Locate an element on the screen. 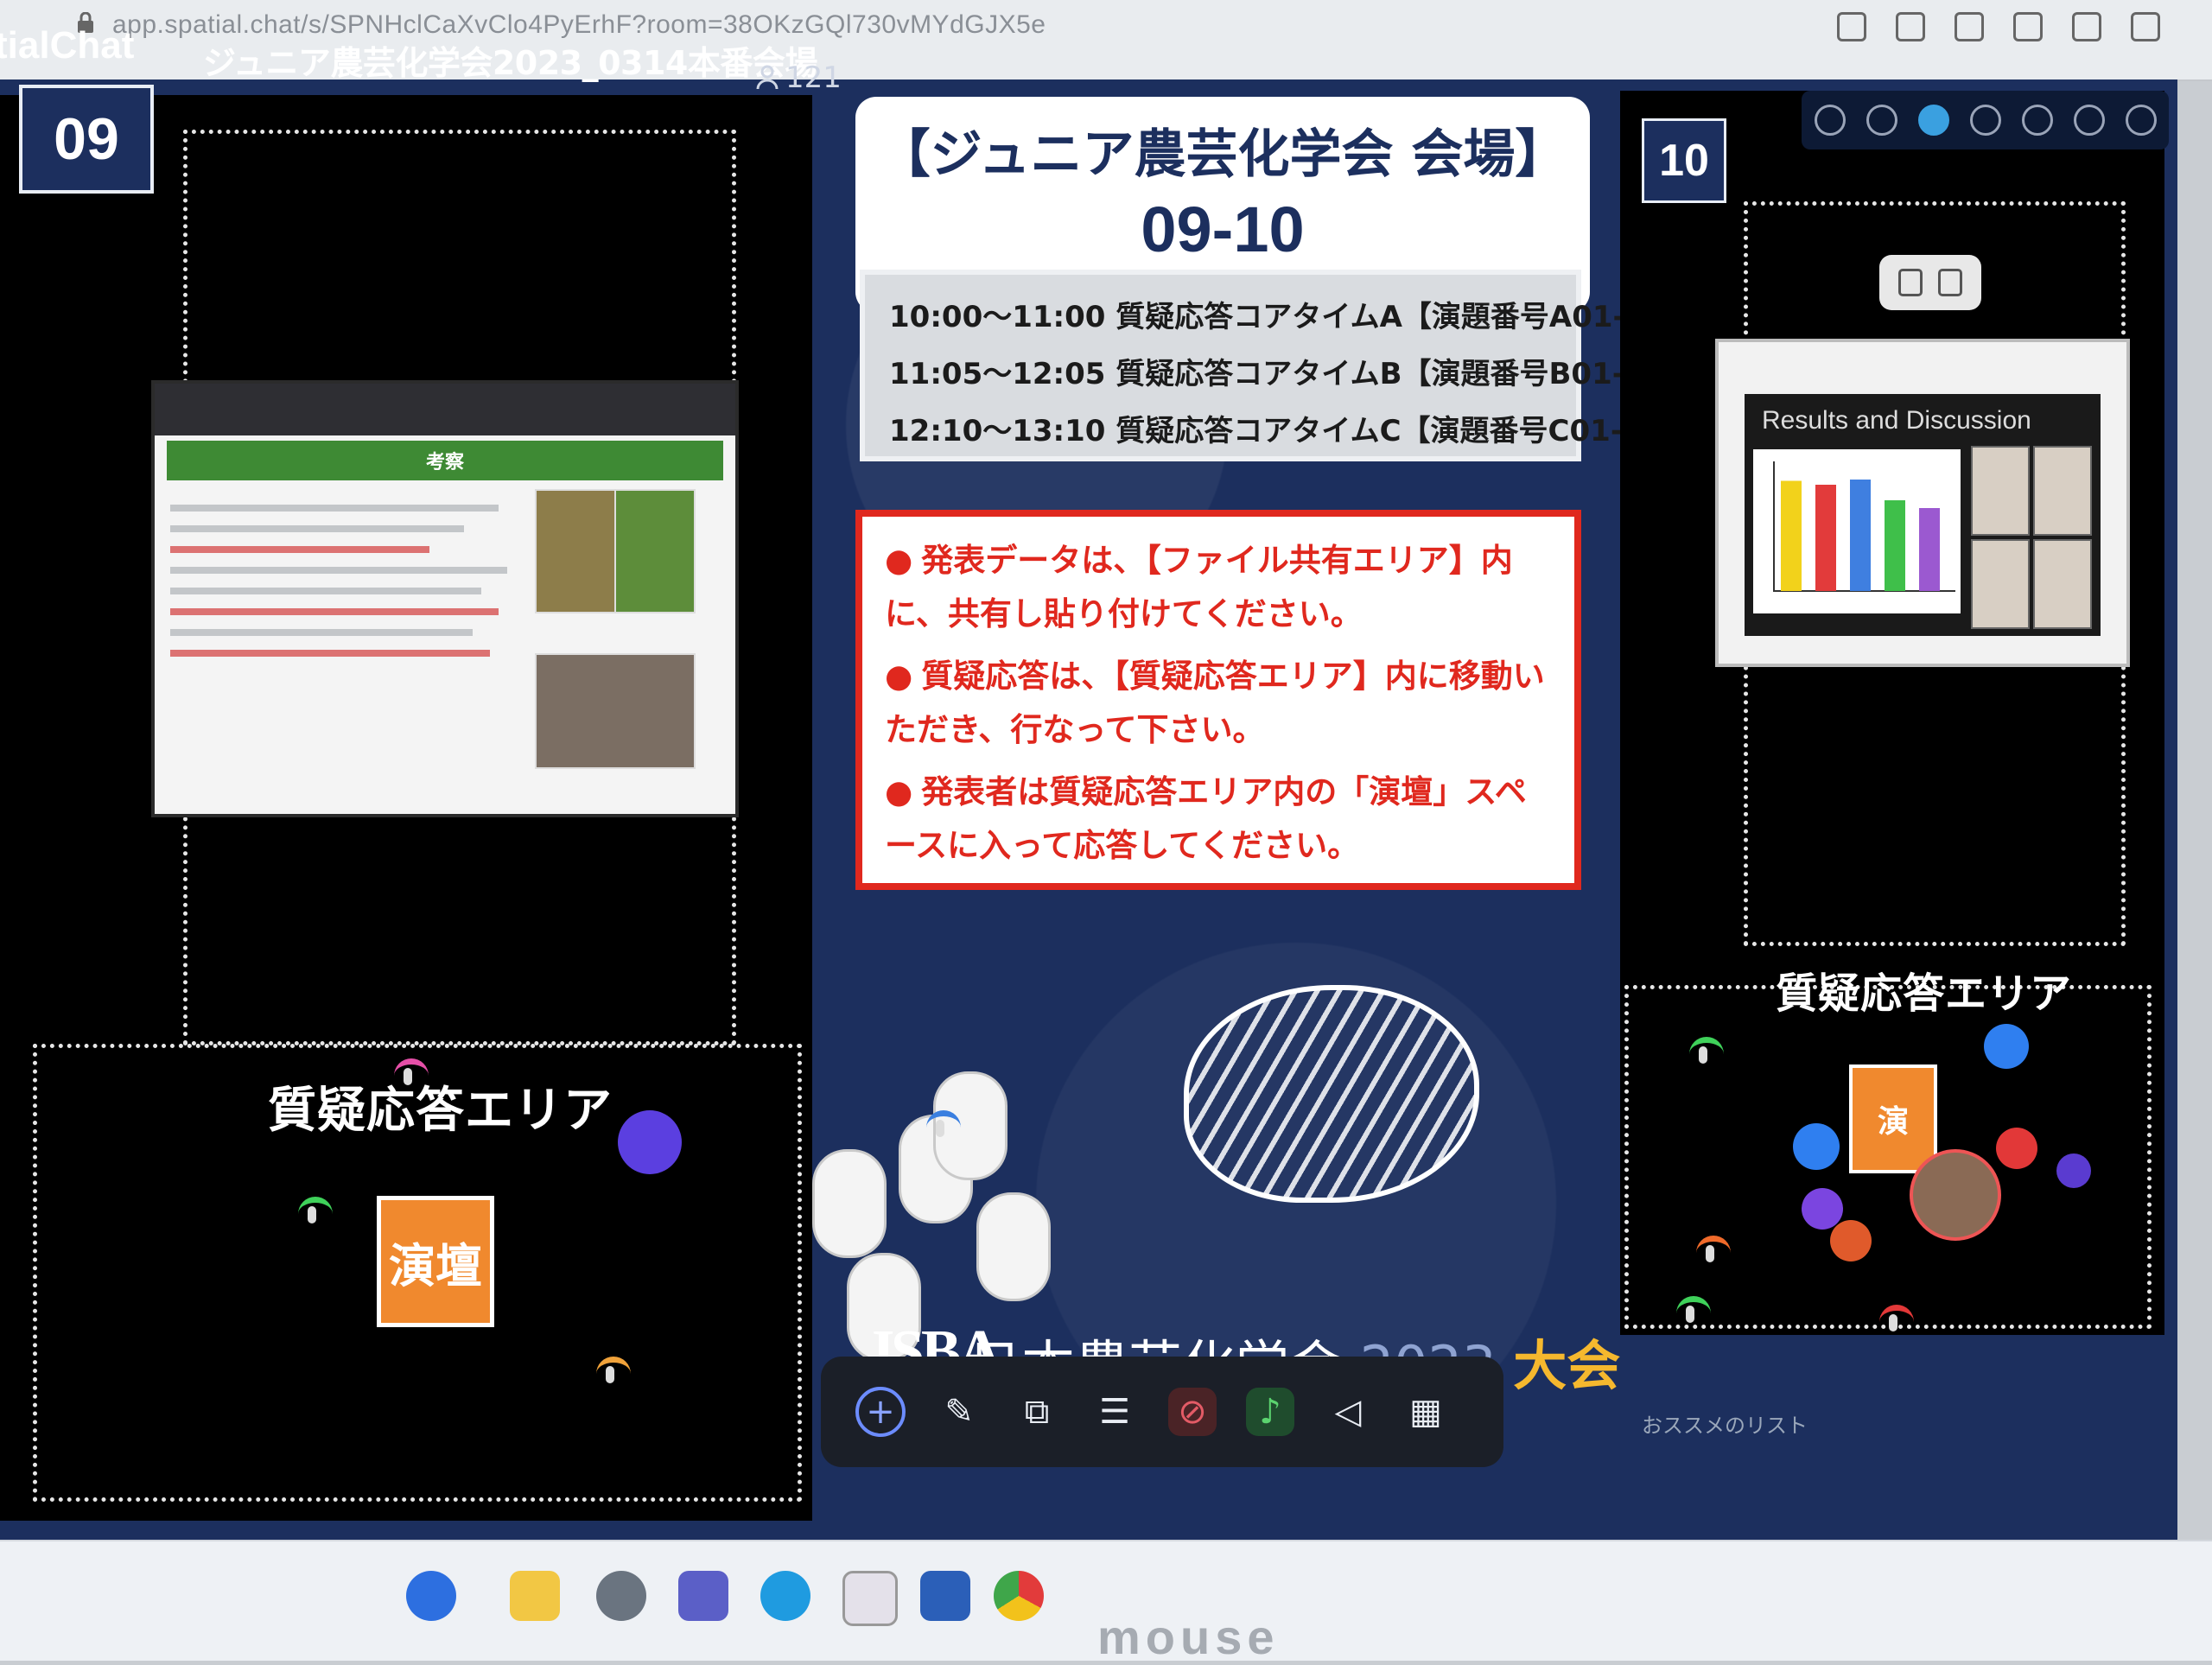  megaphone-icon: ◁ is located at coordinates (1348, 1412).